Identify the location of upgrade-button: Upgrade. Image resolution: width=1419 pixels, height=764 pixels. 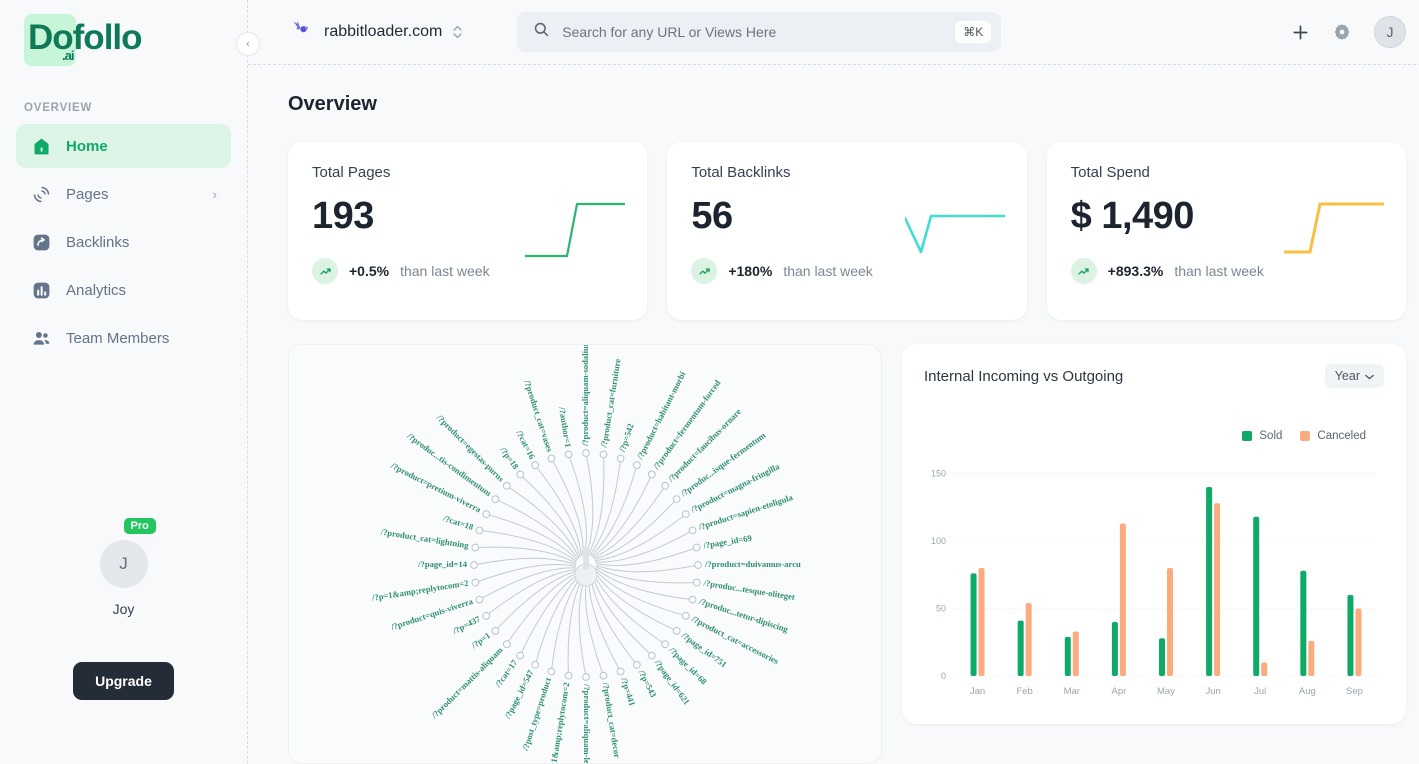
(123, 681).